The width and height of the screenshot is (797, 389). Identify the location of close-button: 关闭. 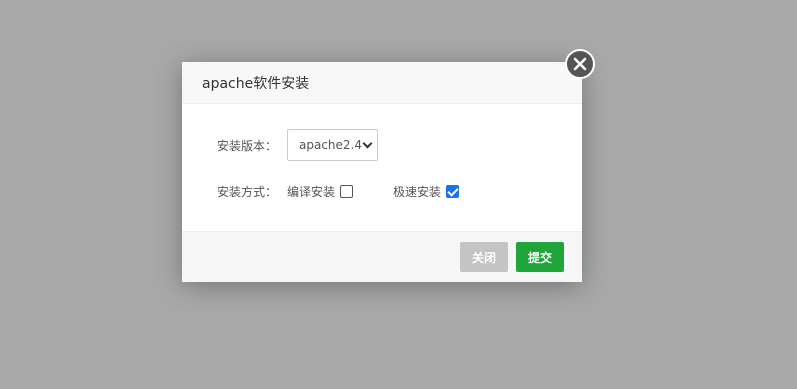
(484, 257).